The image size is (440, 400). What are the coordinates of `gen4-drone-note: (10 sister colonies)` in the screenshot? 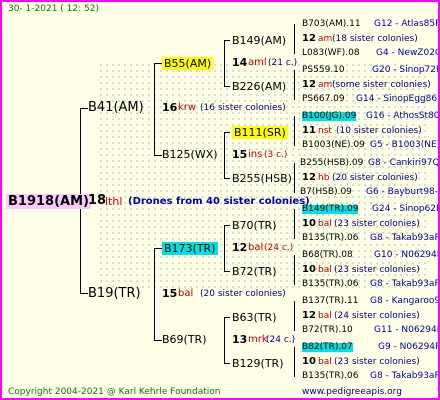 It's located at (379, 131).